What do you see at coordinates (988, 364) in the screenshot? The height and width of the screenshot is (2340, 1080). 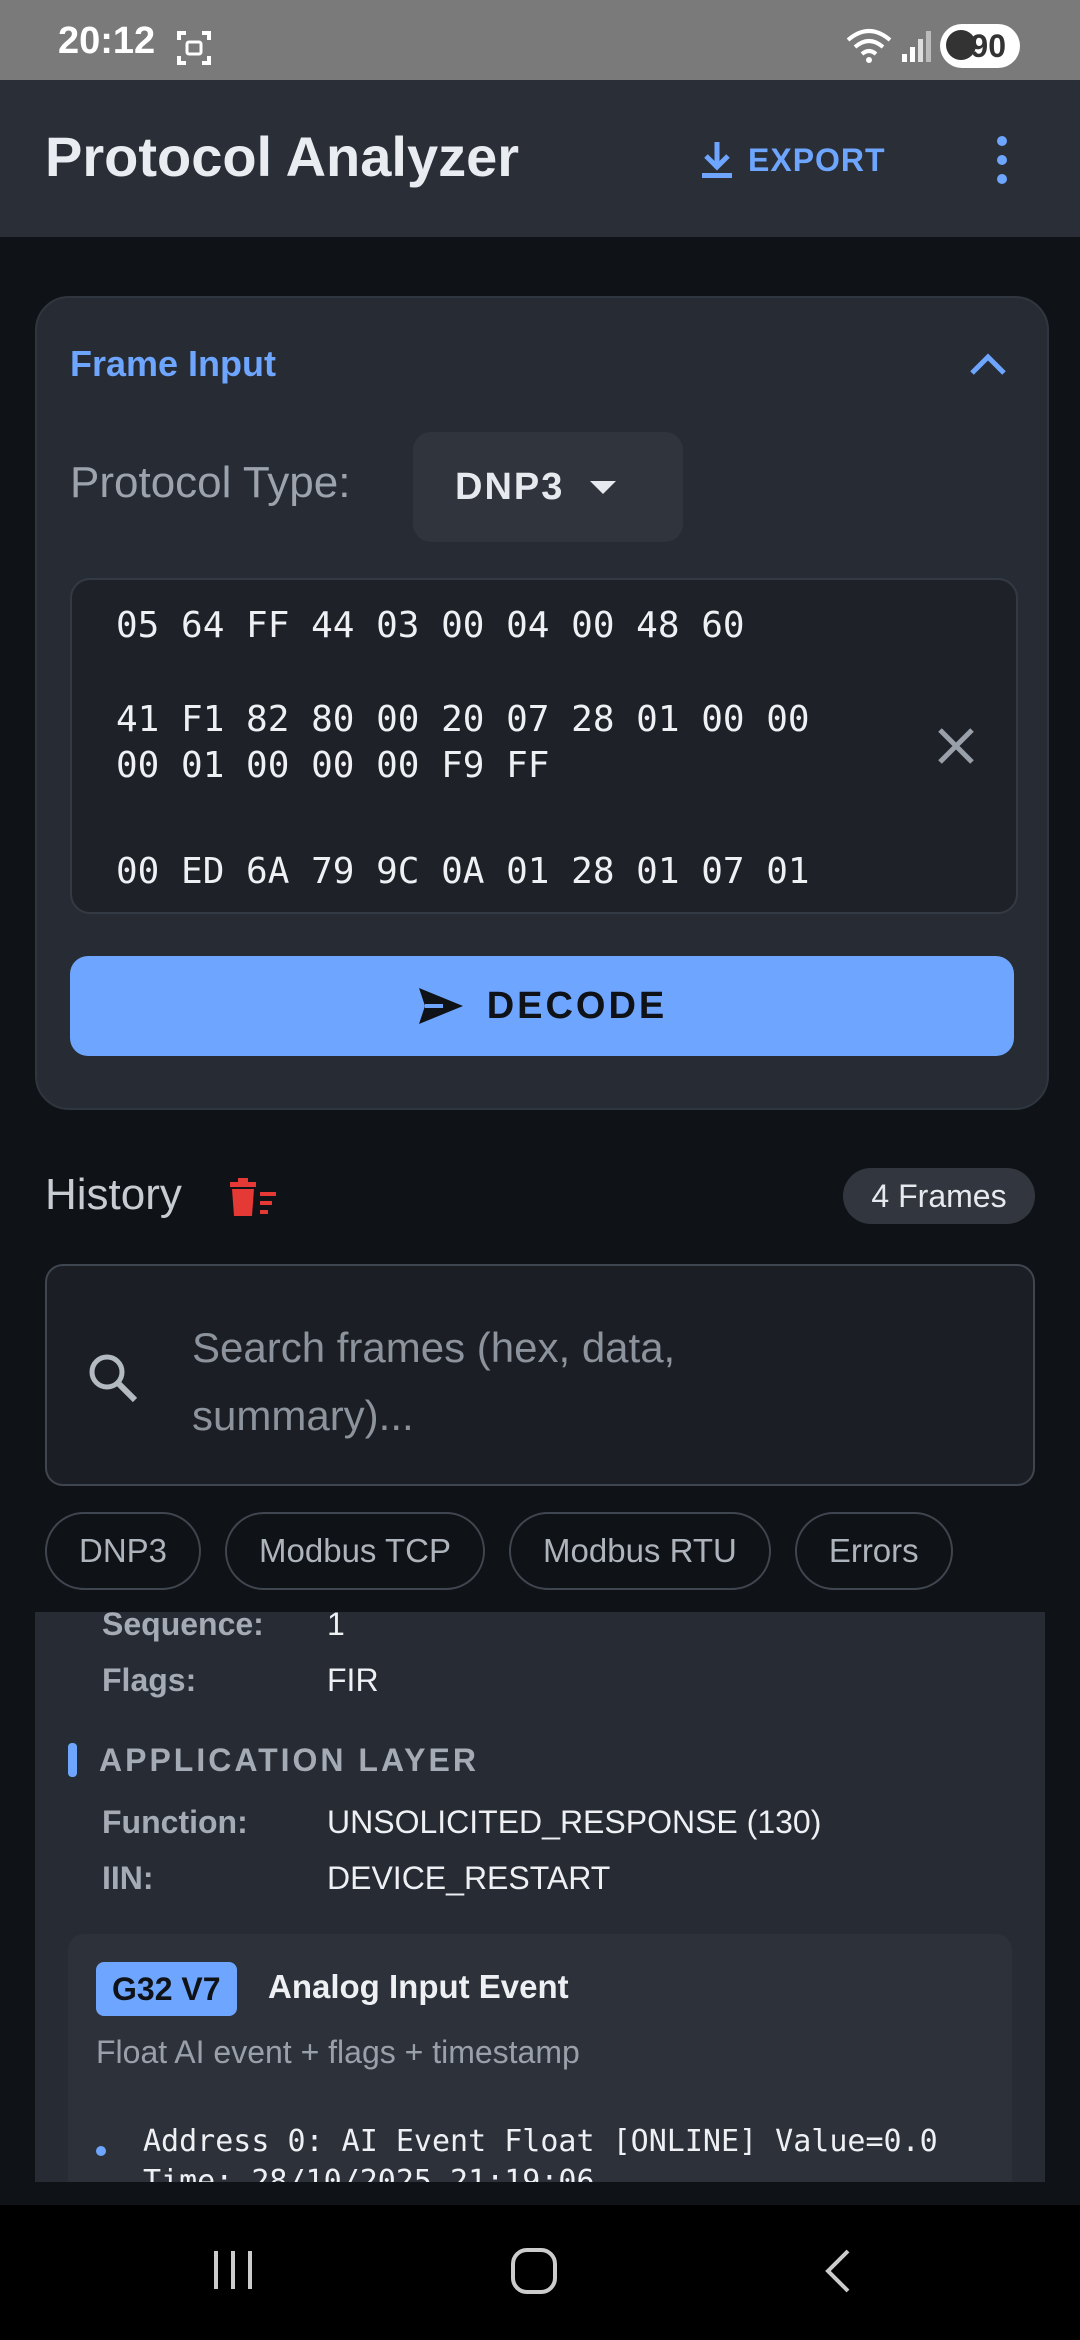 I see `chevron-up-icon` at bounding box center [988, 364].